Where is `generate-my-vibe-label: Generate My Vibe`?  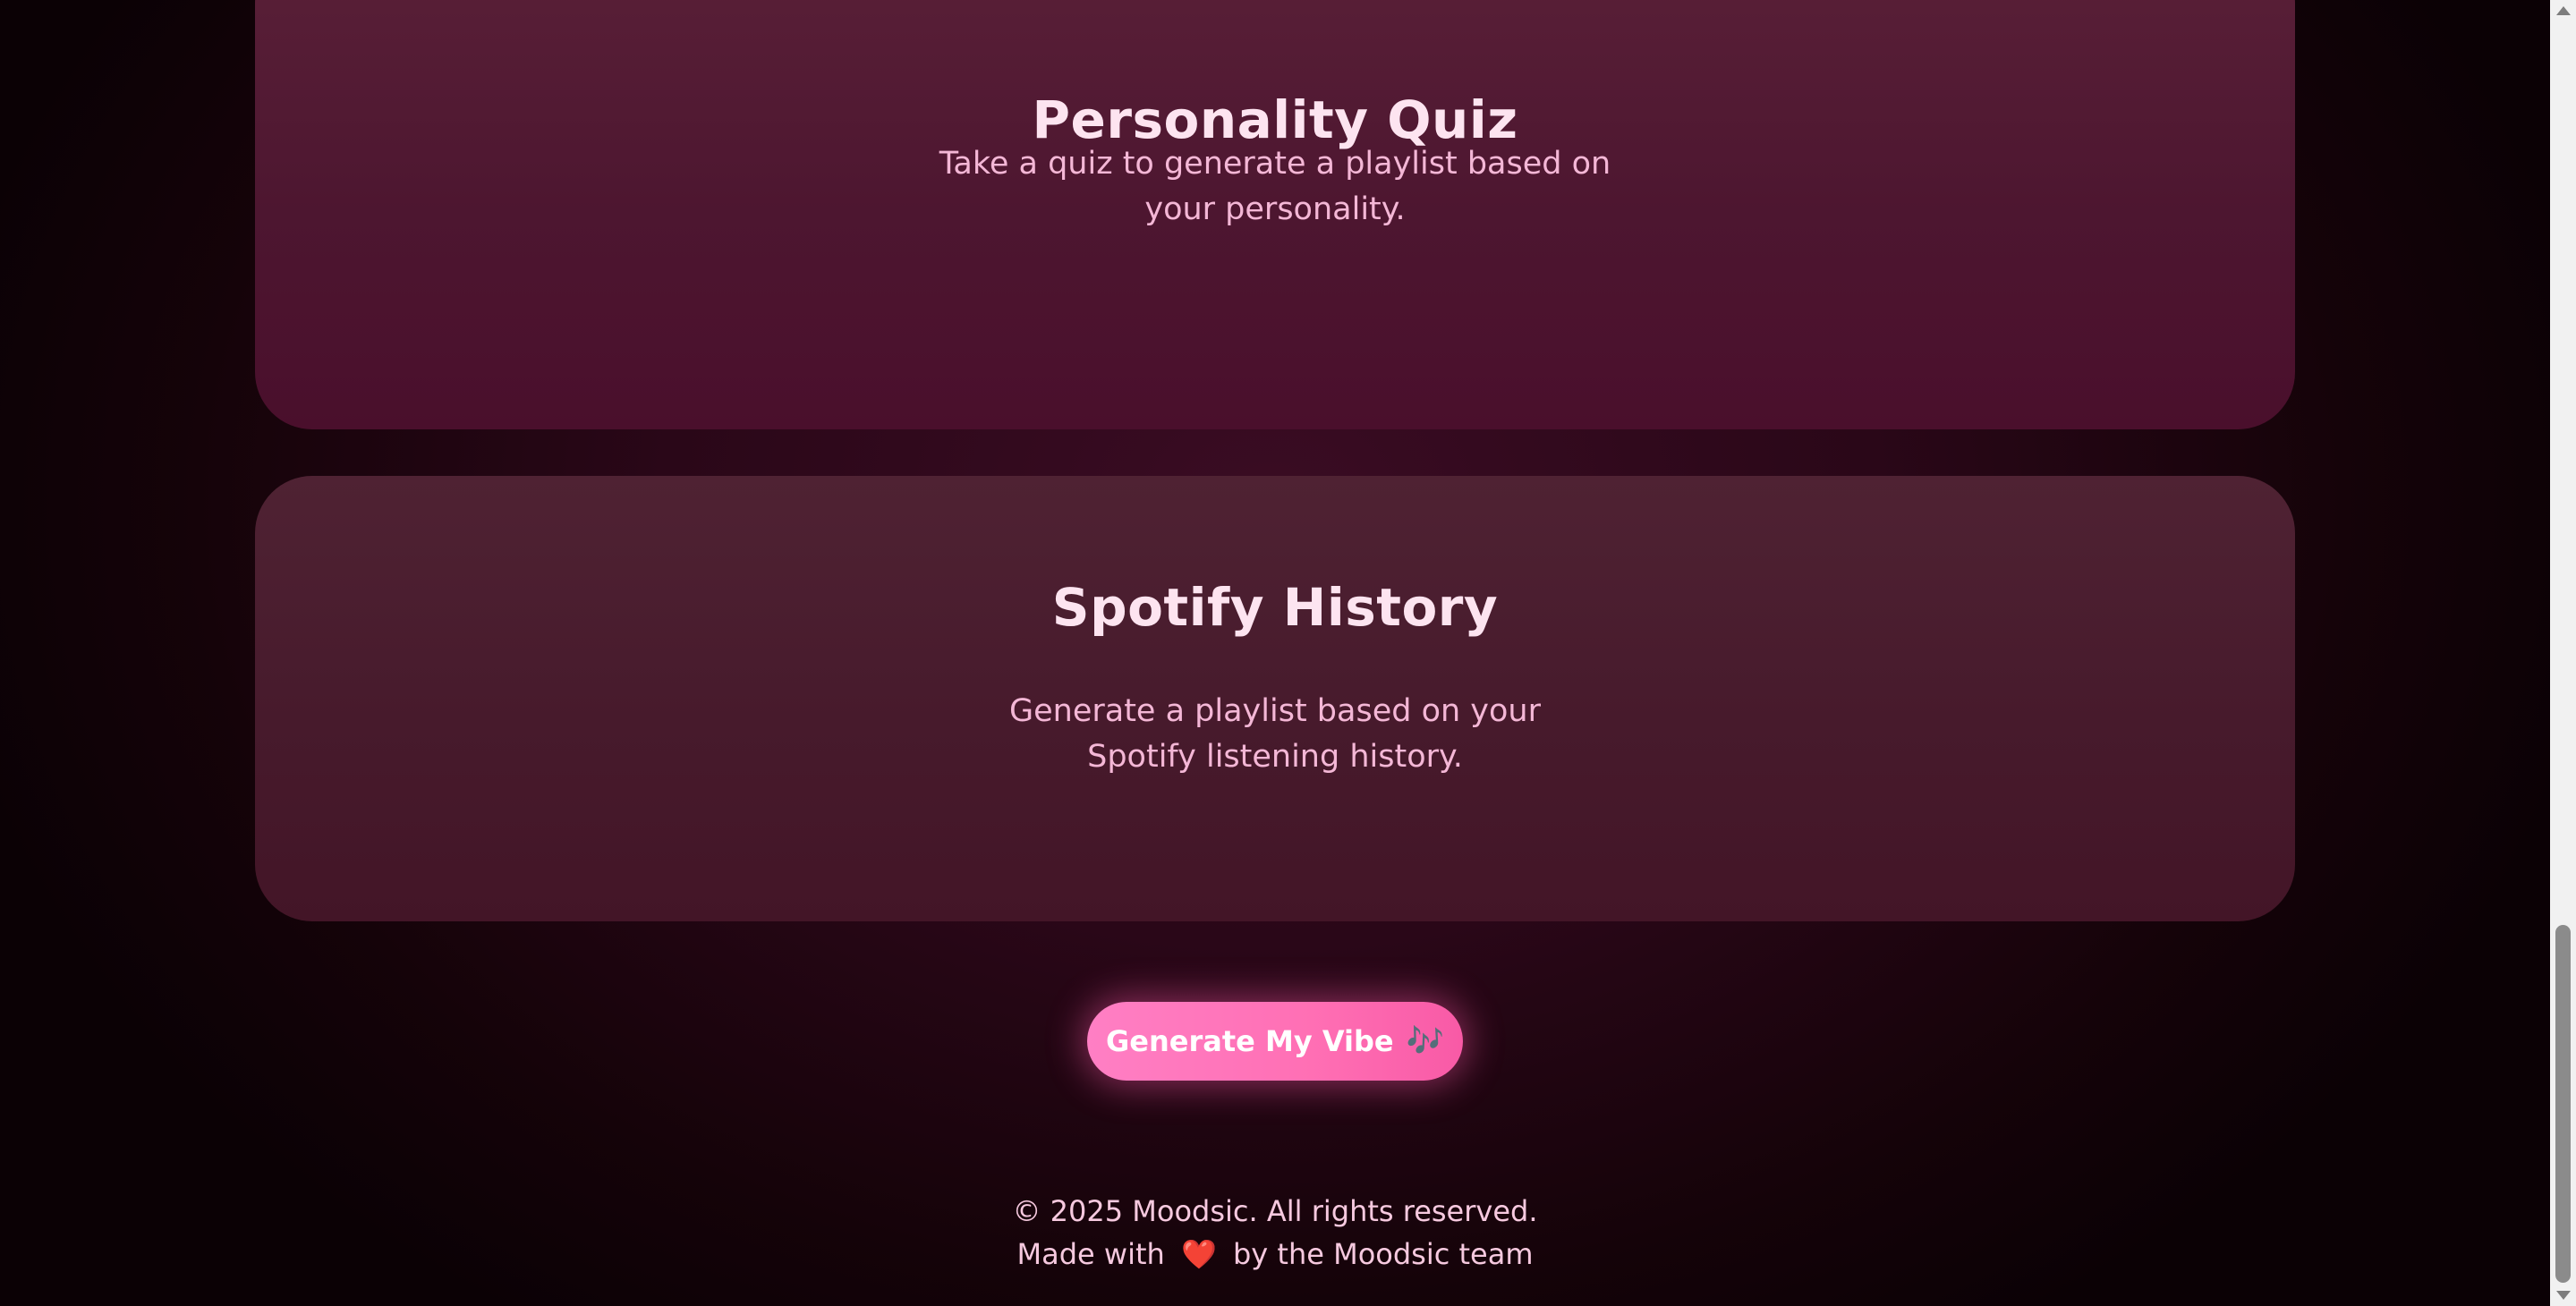
generate-my-vibe-label: Generate My Vibe is located at coordinates (1250, 1041).